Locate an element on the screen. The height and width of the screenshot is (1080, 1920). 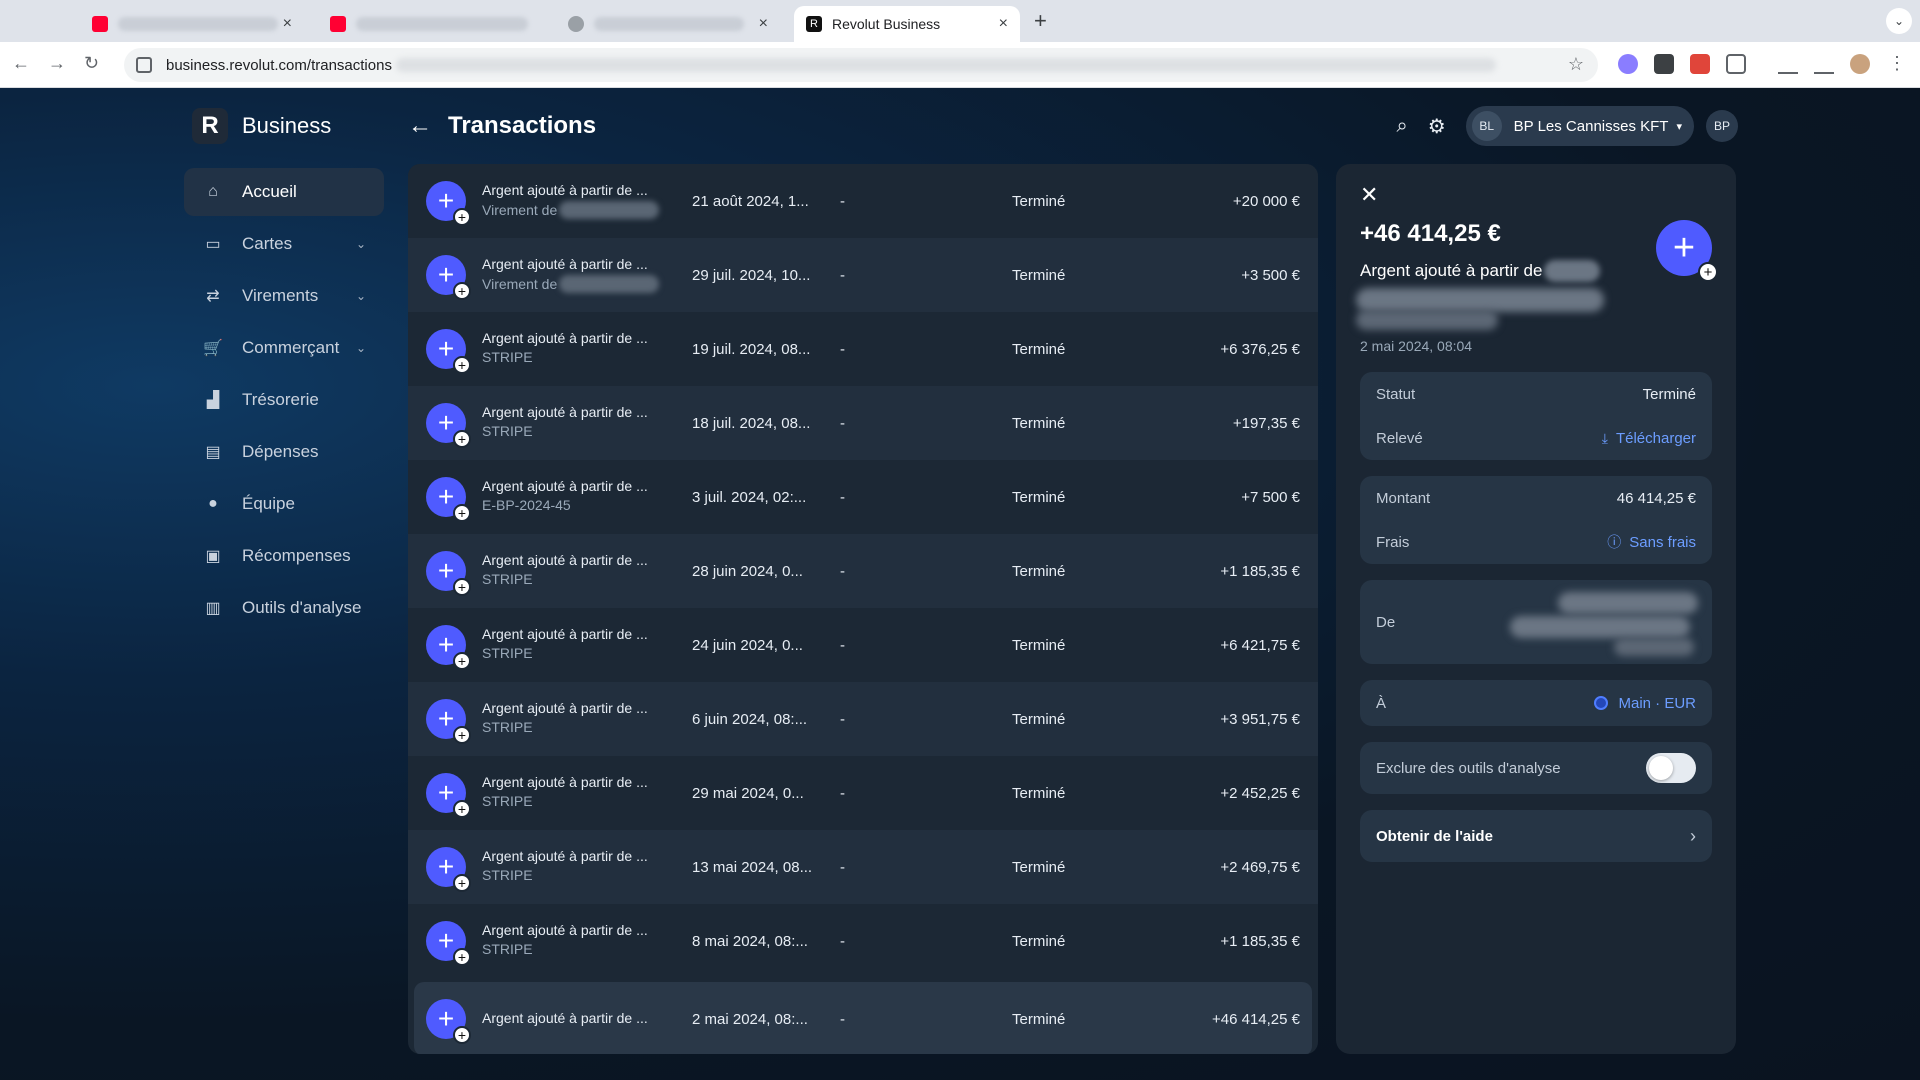
address-bar: business.revolut.com/transactions ☆ is located at coordinates (861, 65).